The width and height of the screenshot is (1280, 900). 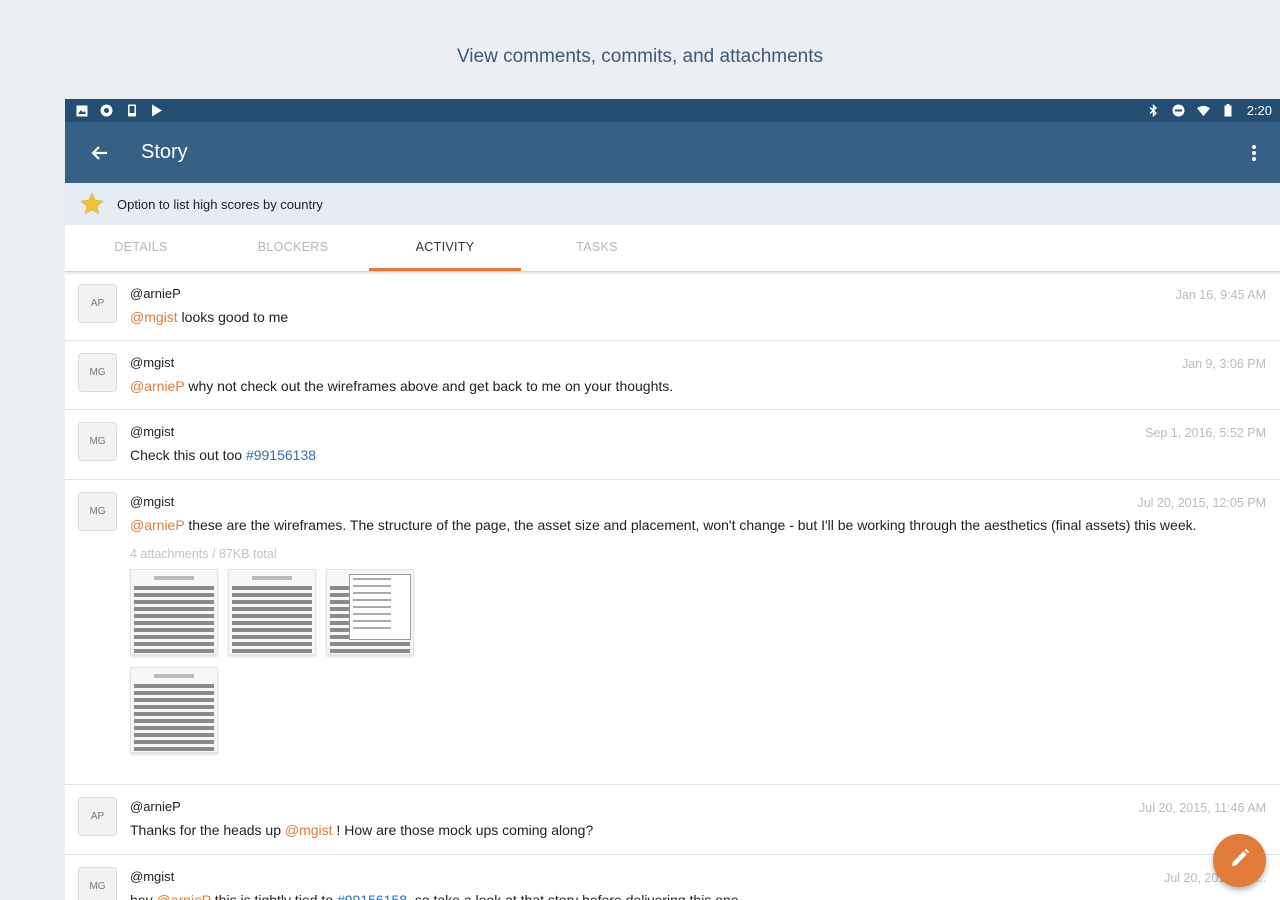 What do you see at coordinates (281, 455) in the screenshot?
I see `story-link: #99156138` at bounding box center [281, 455].